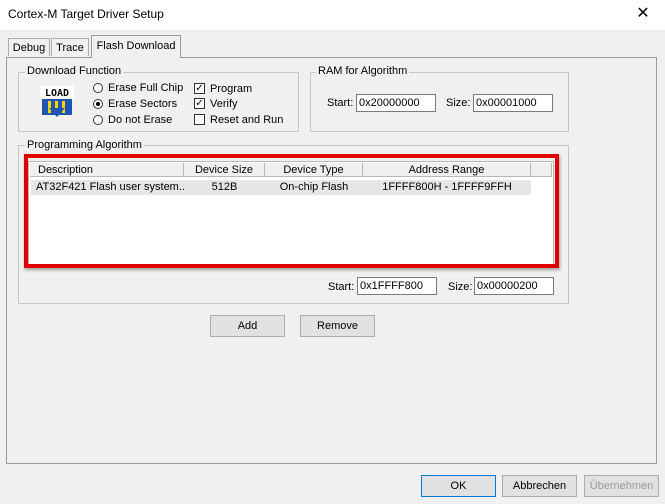 The width and height of the screenshot is (665, 504). I want to click on radio-do-not-erase, so click(98, 120).